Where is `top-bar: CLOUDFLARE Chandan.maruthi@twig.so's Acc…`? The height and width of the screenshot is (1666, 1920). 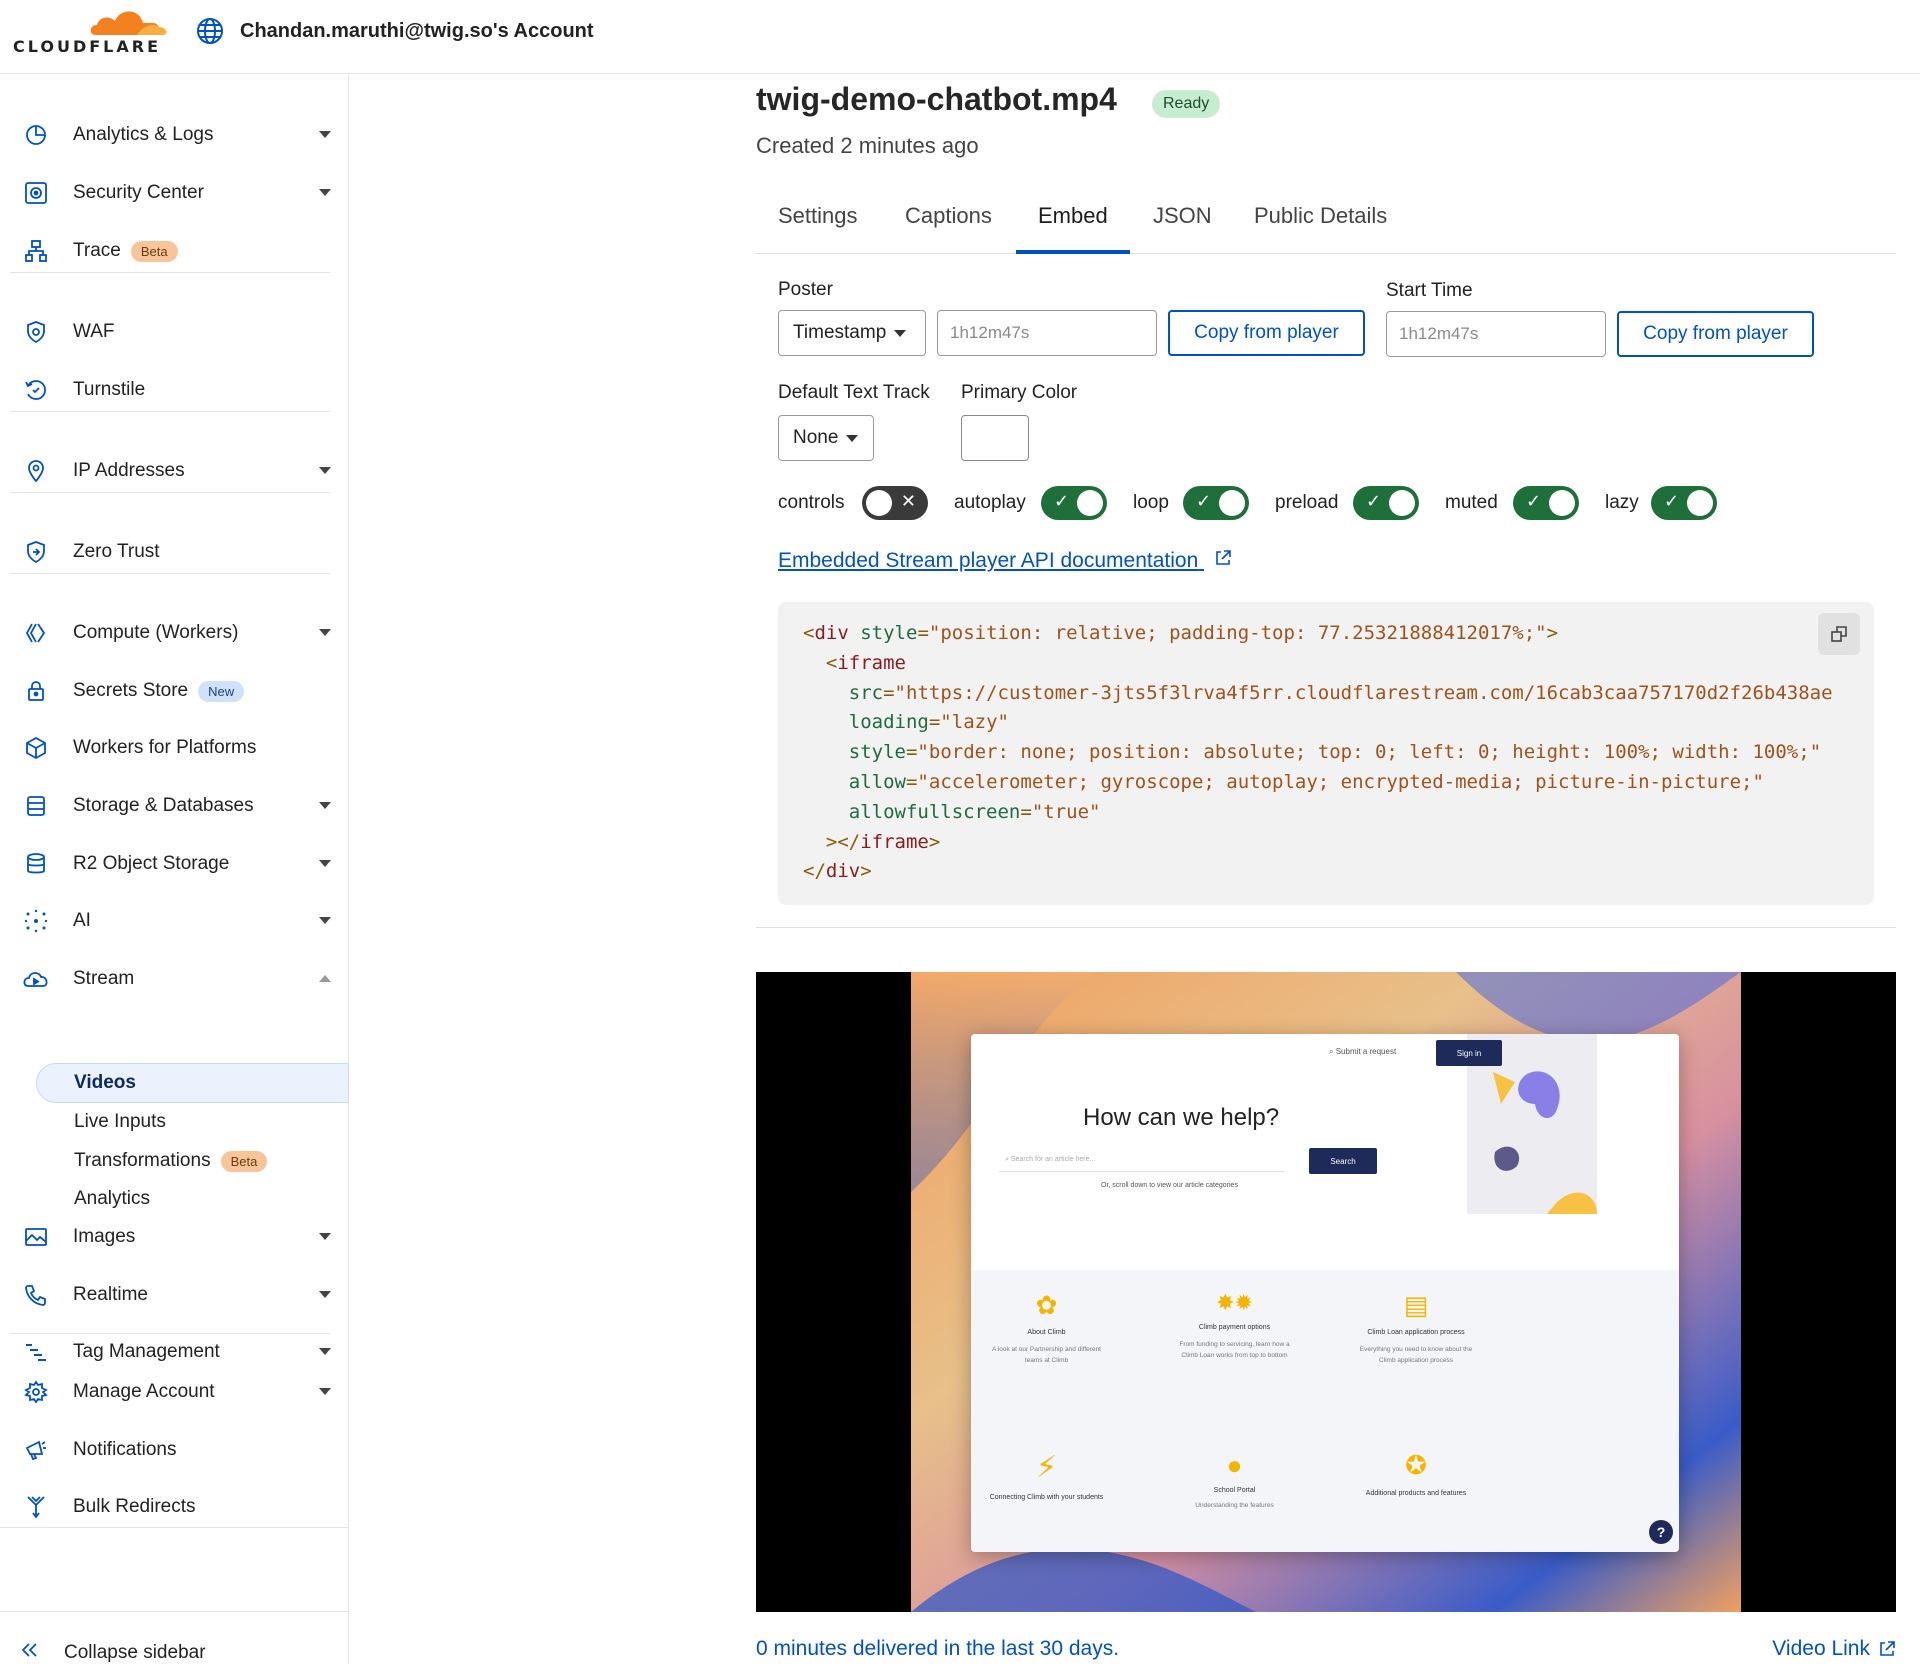 top-bar: CLOUDFLARE Chandan.maruthi@twig.so's Acc… is located at coordinates (960, 37).